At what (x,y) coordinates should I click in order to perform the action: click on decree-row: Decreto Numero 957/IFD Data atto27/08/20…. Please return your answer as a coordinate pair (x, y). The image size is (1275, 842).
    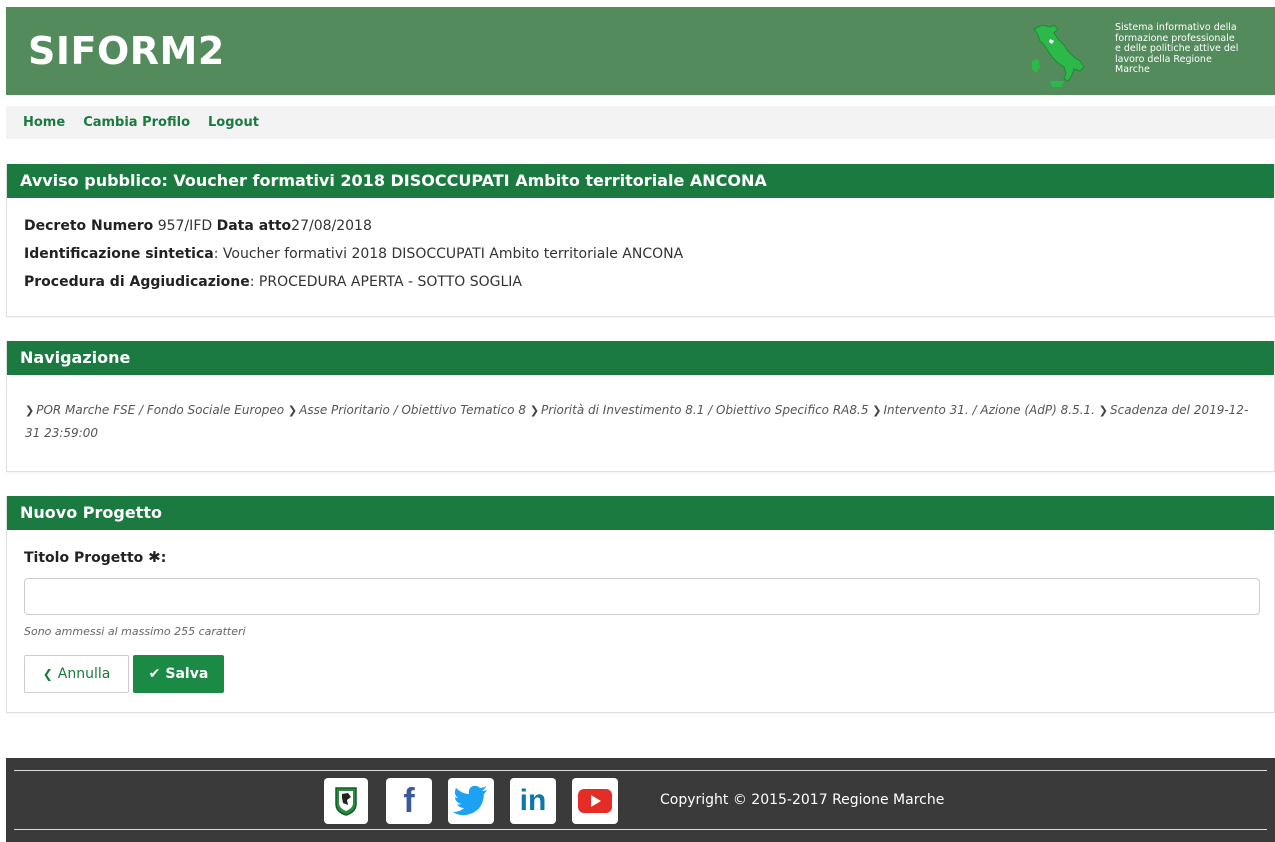
    Looking at the image, I should click on (640, 226).